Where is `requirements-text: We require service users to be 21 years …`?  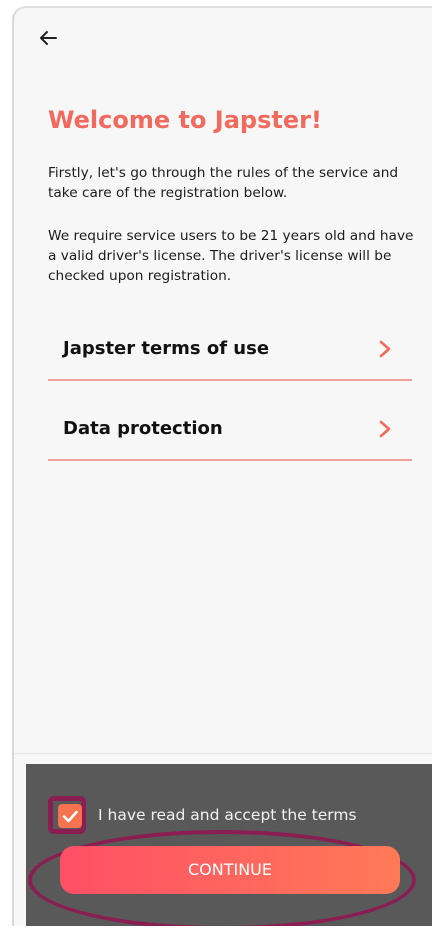 requirements-text: We require service users to be 21 years … is located at coordinates (231, 256).